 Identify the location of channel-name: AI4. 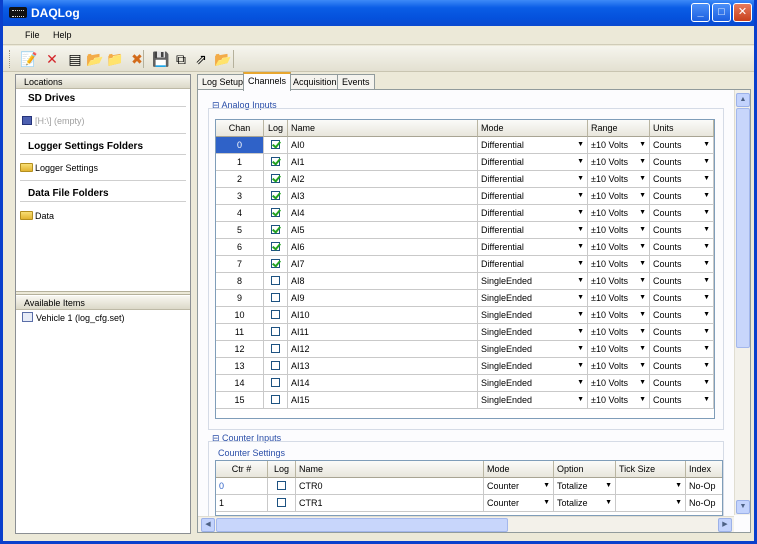
(383, 213).